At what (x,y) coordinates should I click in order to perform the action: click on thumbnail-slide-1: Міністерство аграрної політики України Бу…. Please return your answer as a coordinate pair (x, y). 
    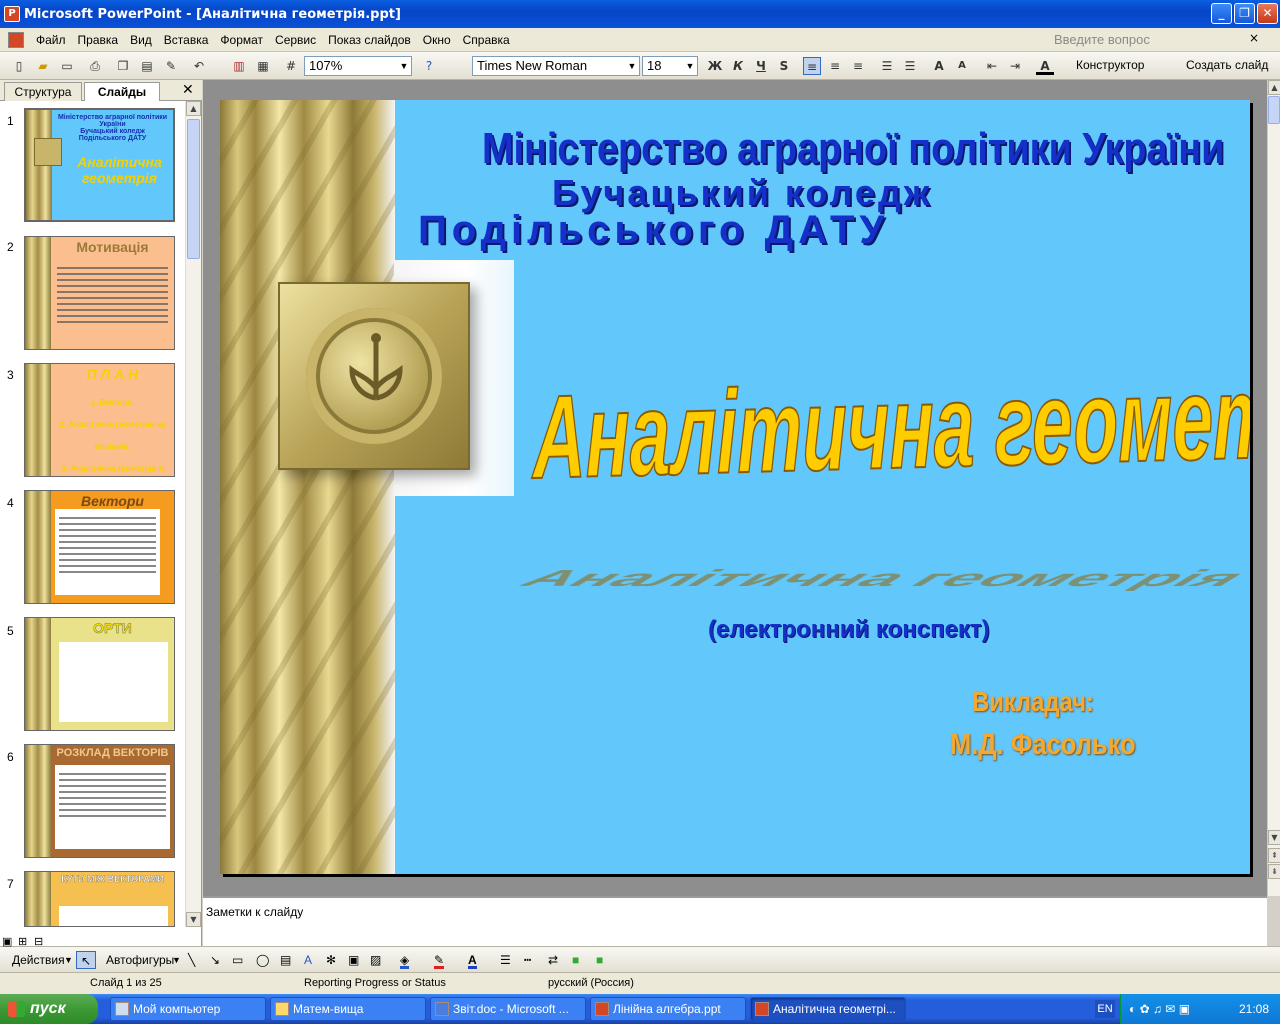
    Looking at the image, I should click on (99, 165).